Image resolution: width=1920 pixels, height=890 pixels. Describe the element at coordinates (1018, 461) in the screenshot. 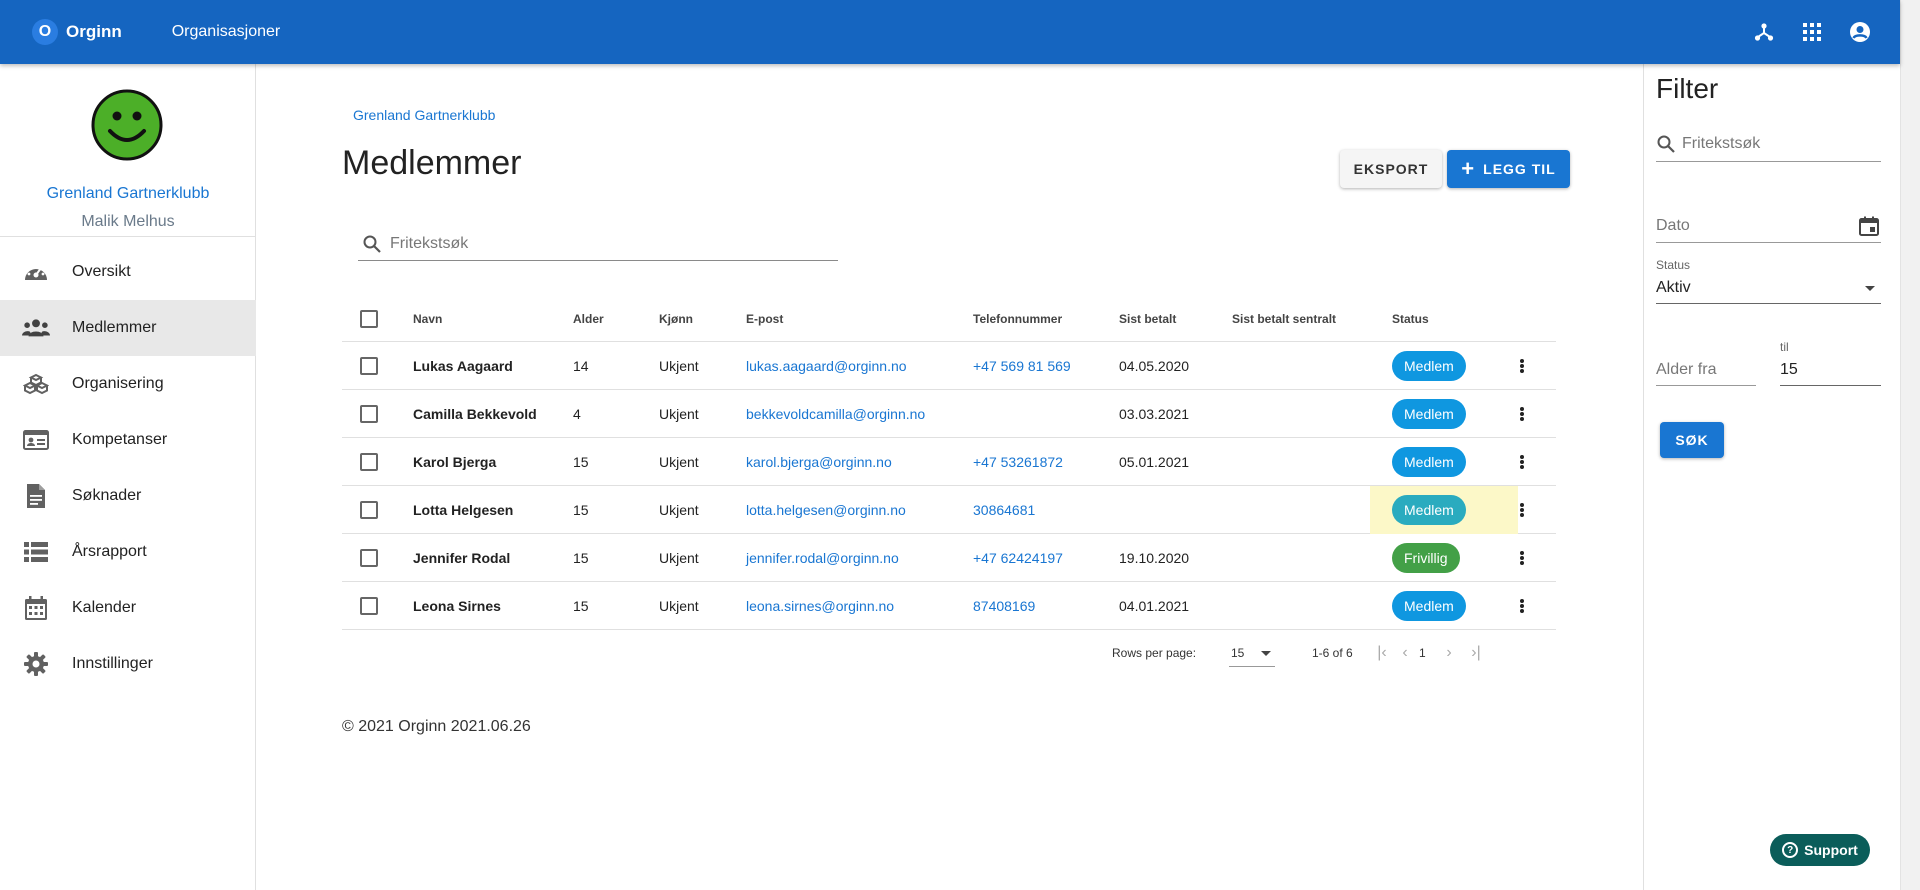

I see `member-phone-link: +47 53261872` at that location.